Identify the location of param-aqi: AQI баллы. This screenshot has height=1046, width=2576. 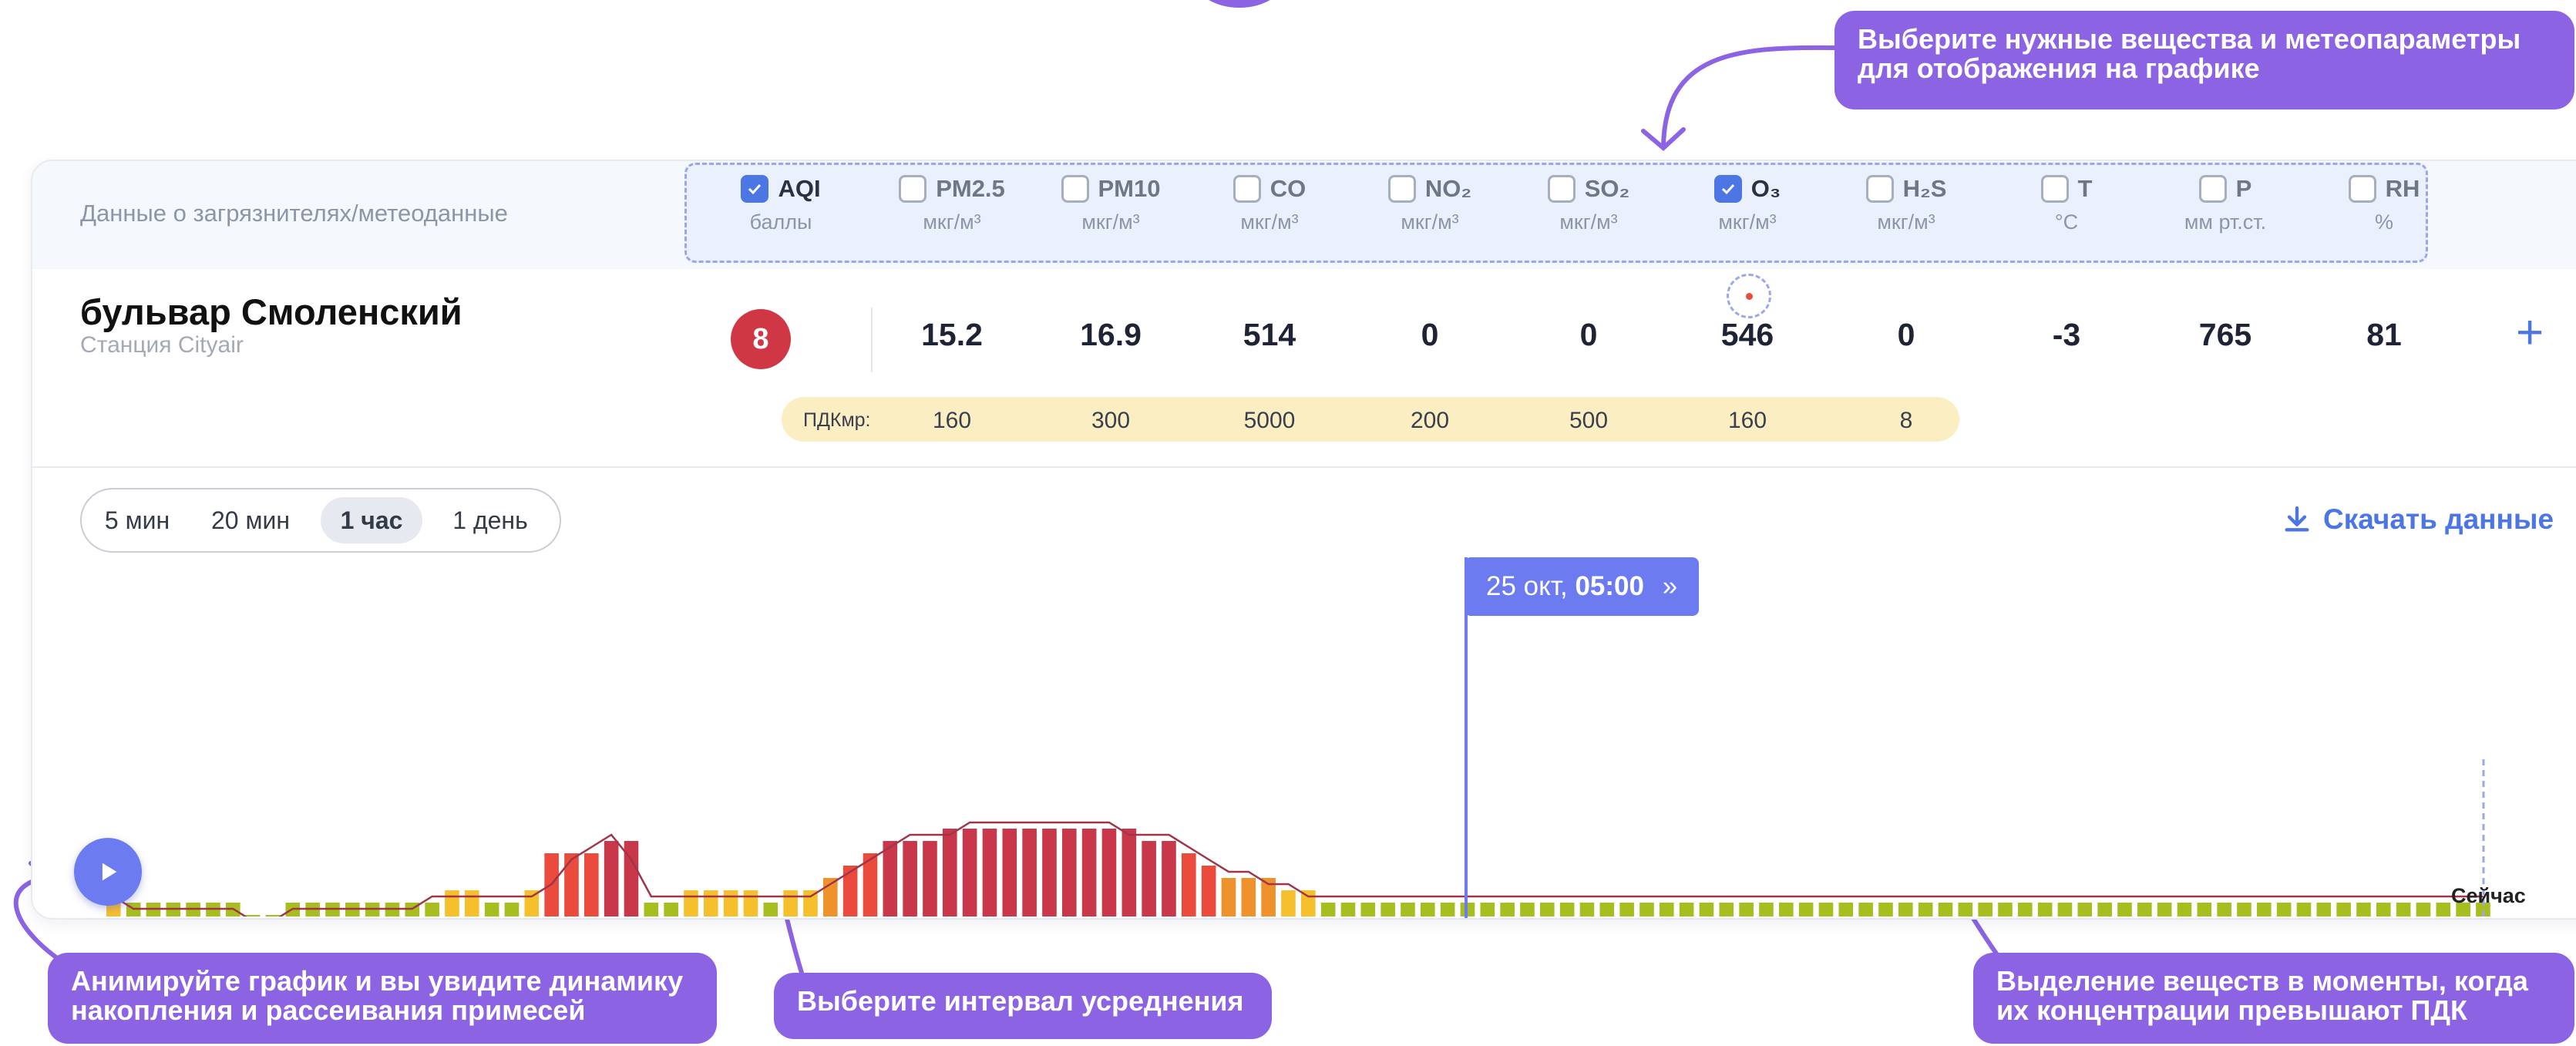
(781, 205).